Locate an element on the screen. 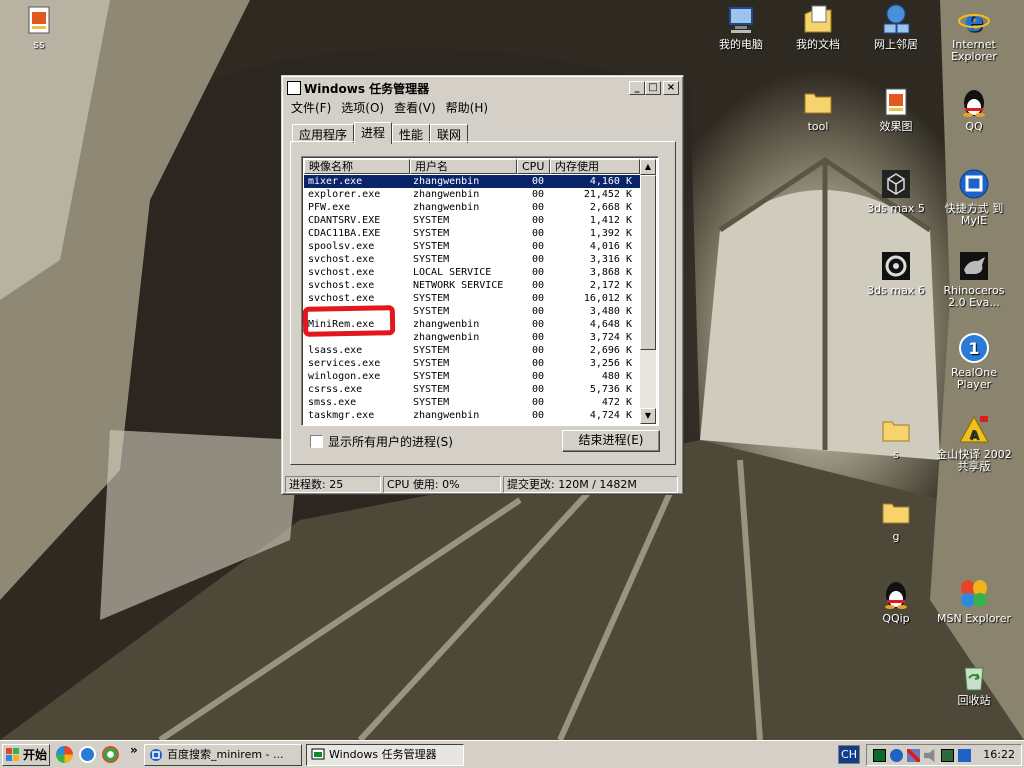 This screenshot has width=1024, height=768. menu-file: 文件(F) is located at coordinates (311, 107).